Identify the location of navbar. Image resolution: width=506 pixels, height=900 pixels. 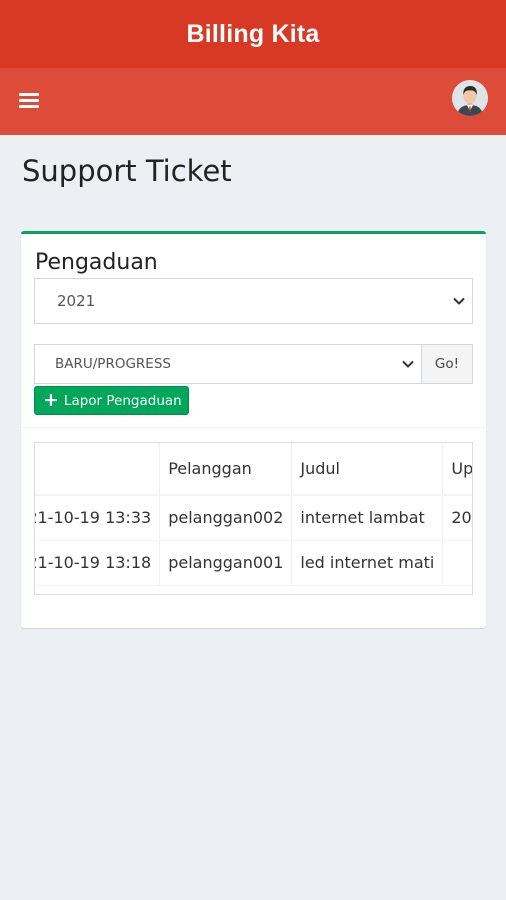
(253, 101).